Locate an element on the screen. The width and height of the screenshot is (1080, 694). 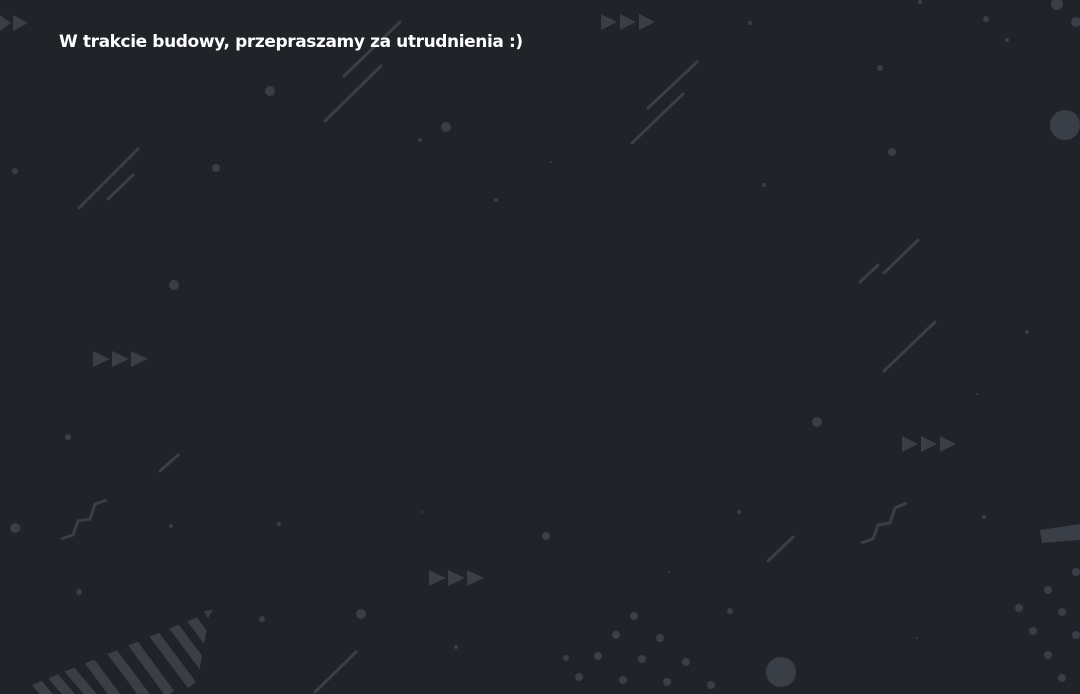
bar-shape is located at coordinates (1060, 533).